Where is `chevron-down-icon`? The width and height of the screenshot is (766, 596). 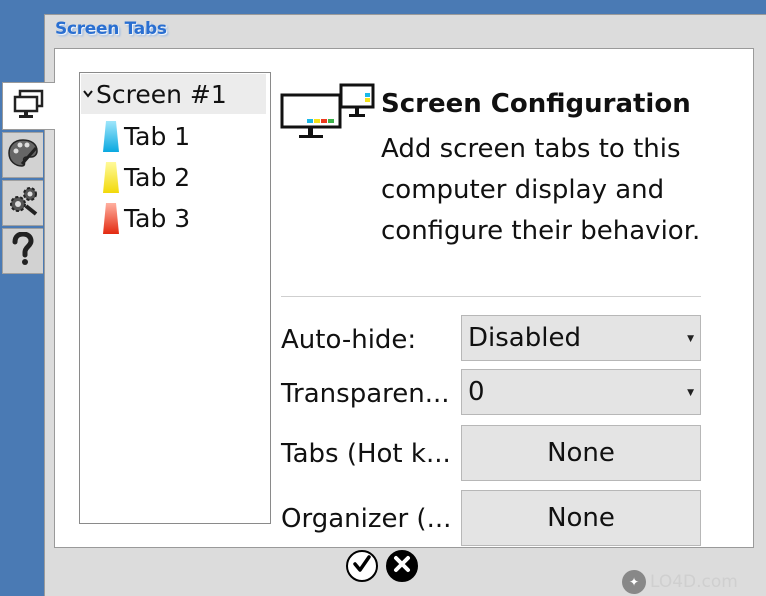
chevron-down-icon is located at coordinates (88, 94).